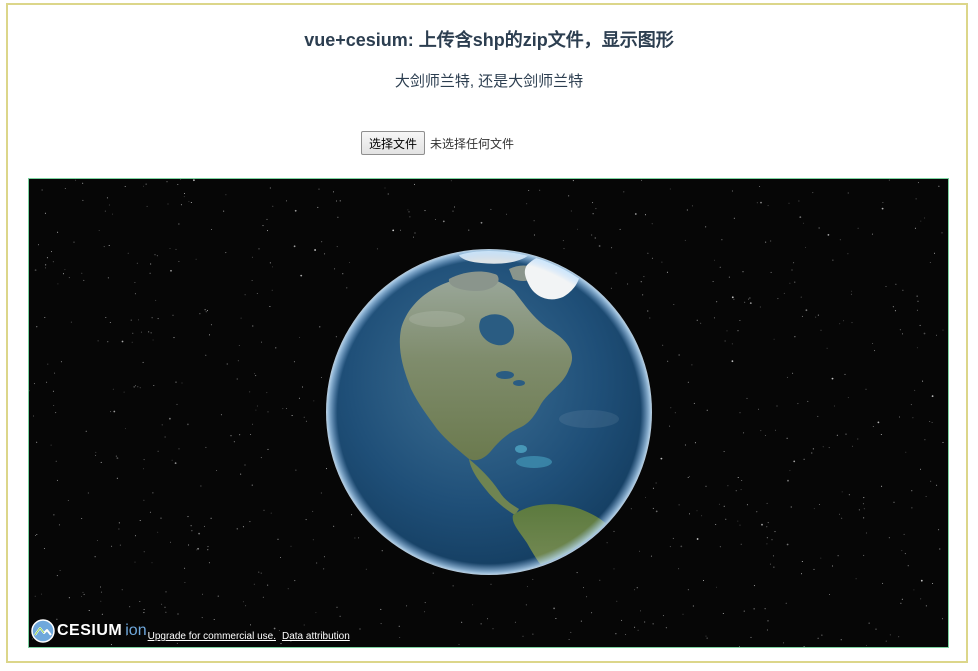 The height and width of the screenshot is (671, 978). What do you see at coordinates (393, 143) in the screenshot?
I see `choose-file-button: 选择文件` at bounding box center [393, 143].